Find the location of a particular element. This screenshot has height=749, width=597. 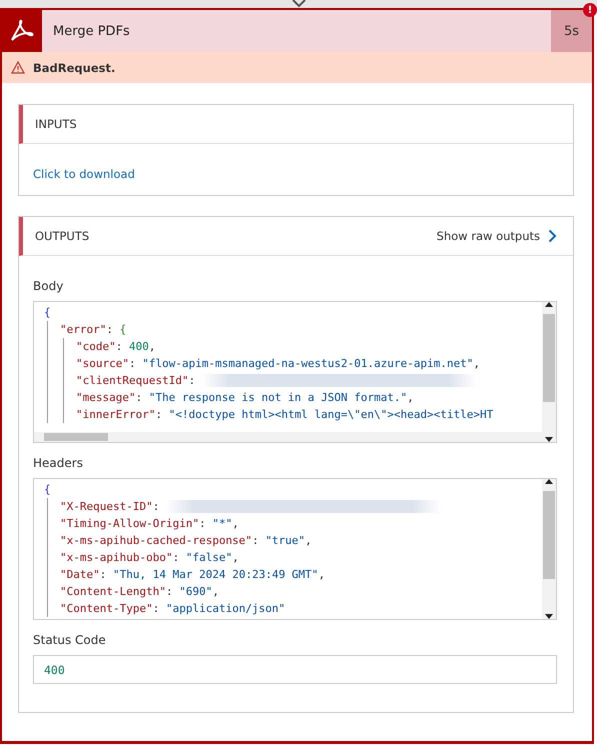

field-label: Headers is located at coordinates (58, 463).